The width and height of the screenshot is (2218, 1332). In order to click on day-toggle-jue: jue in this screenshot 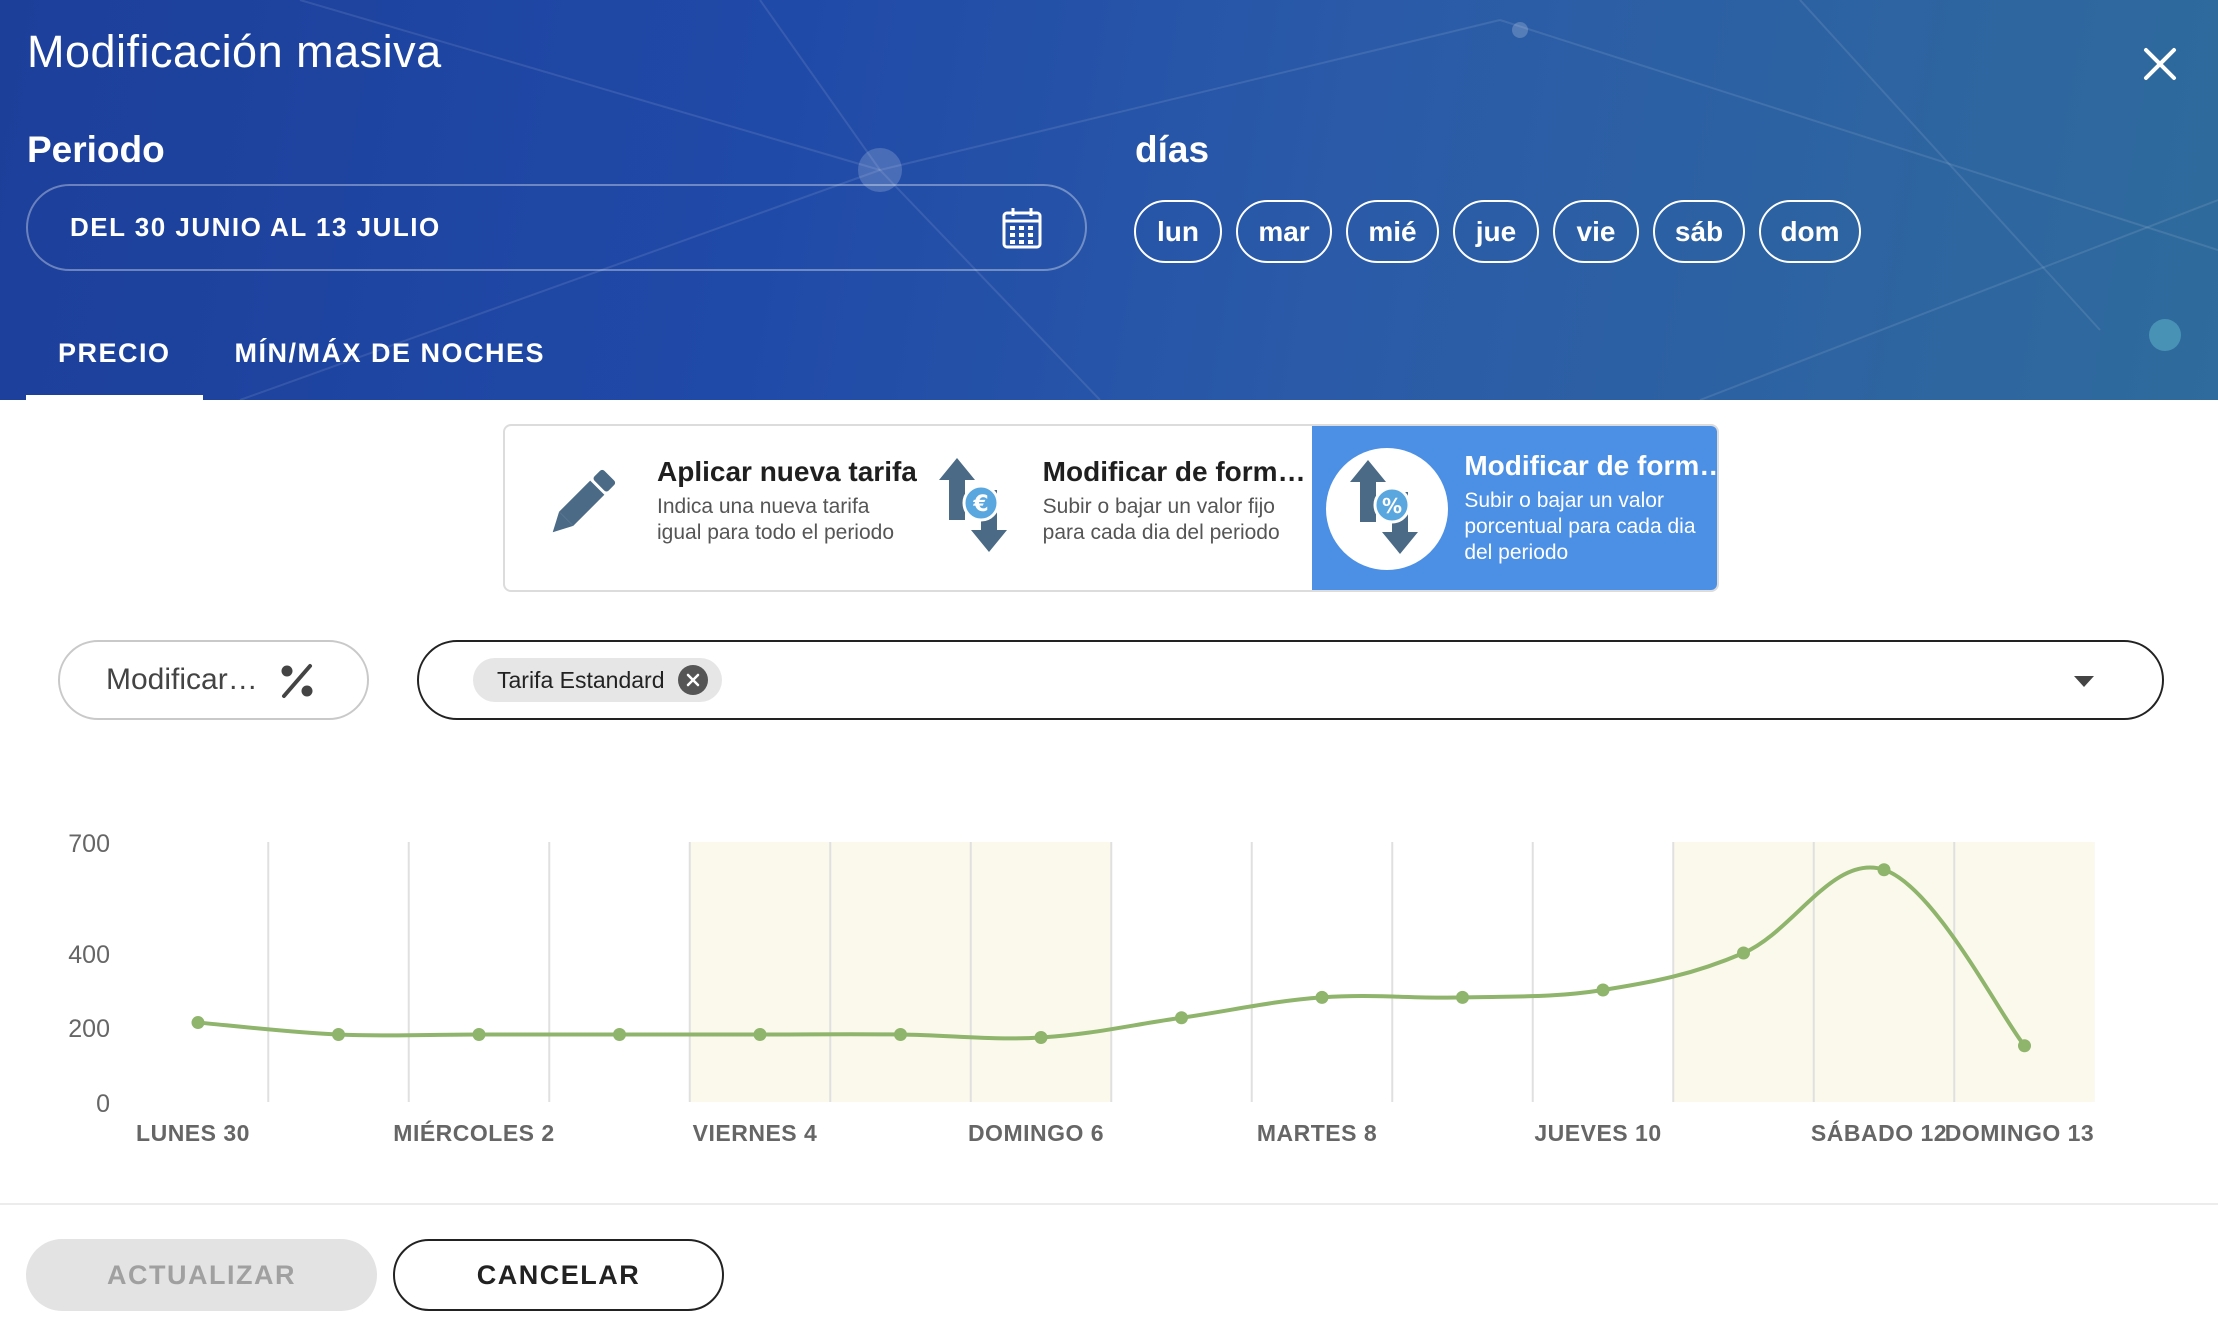, I will do `click(1496, 231)`.